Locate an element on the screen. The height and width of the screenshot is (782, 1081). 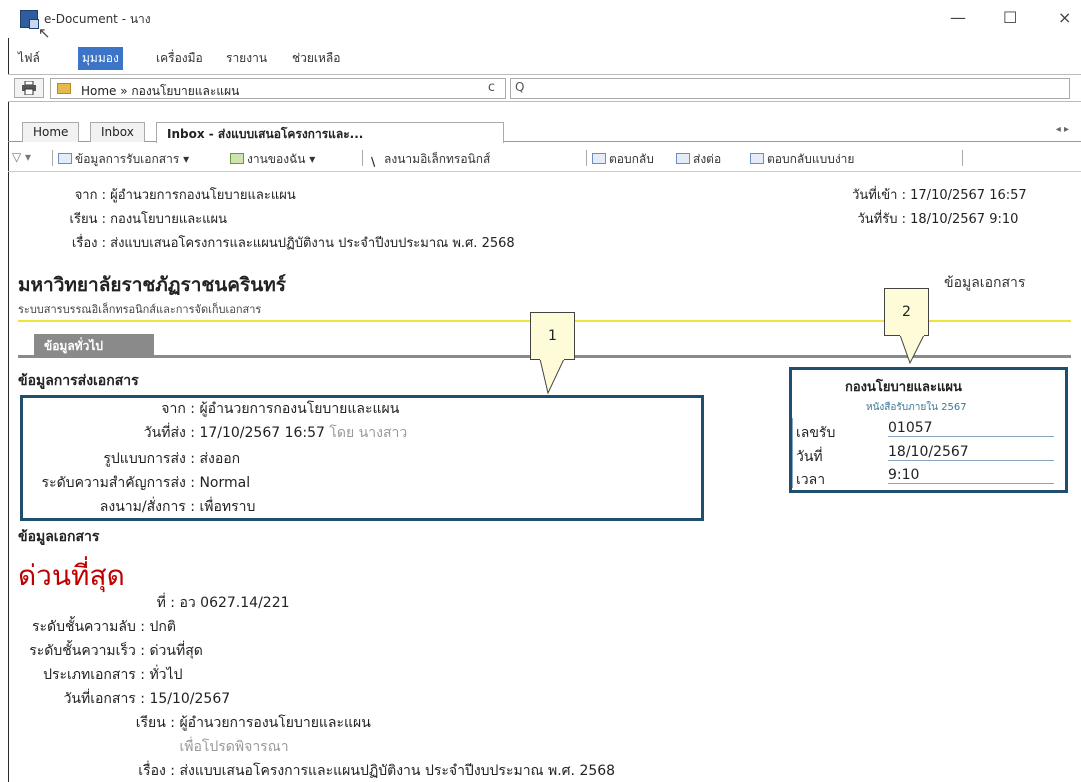
doc-to-value: ผู้อำนวยการองนโยบายและแผน is located at coordinates (275, 723).